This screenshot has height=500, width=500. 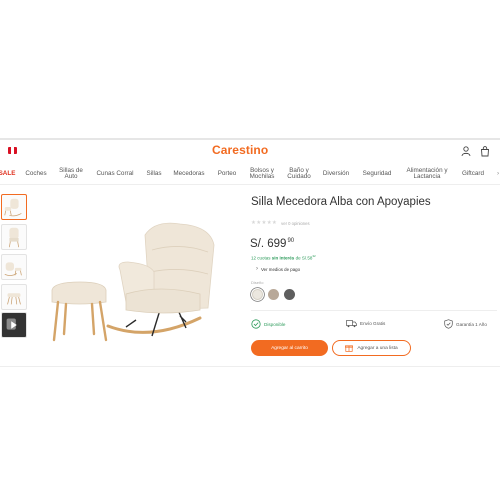 What do you see at coordinates (261, 258) in the screenshot?
I see `installments-prefix: 12 cuotas` at bounding box center [261, 258].